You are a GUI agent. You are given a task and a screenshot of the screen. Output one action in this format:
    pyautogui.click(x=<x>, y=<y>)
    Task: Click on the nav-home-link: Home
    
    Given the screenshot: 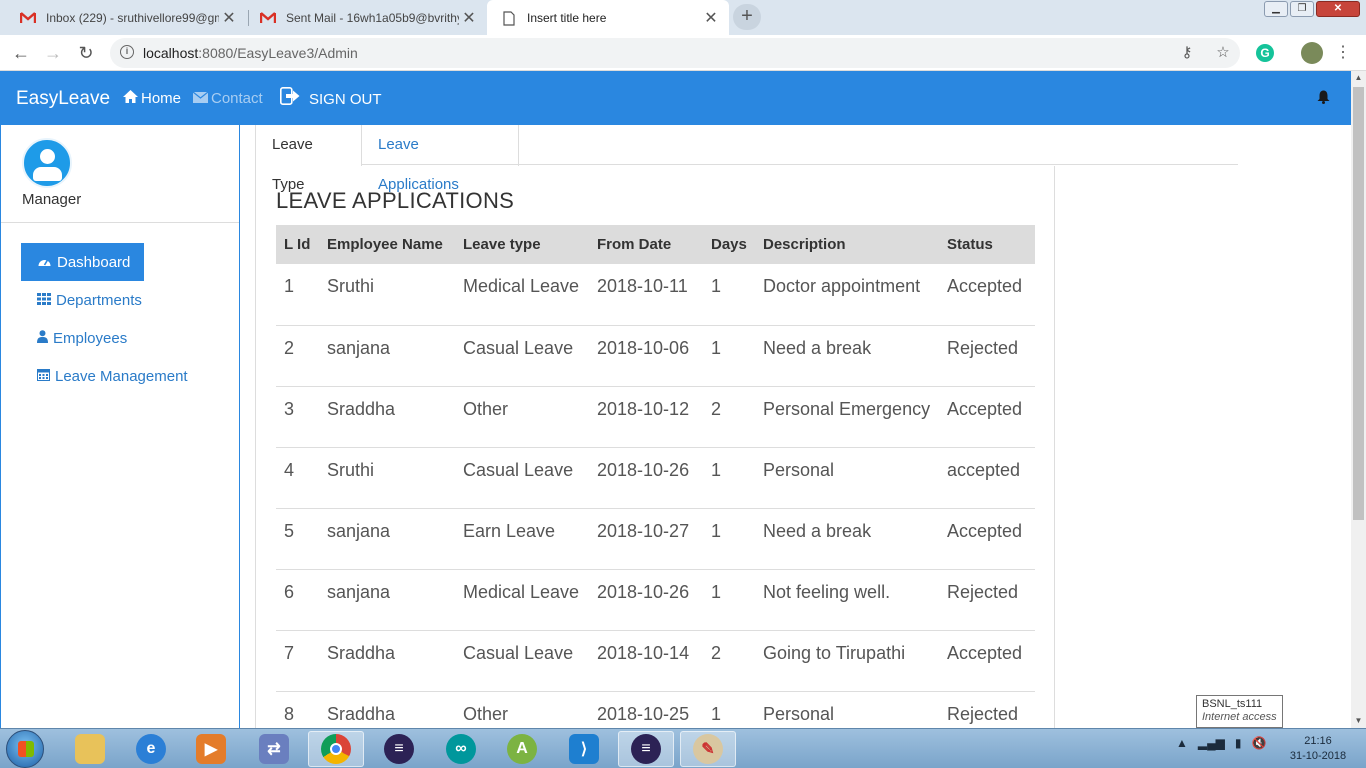 What is the action you would take?
    pyautogui.click(x=152, y=98)
    